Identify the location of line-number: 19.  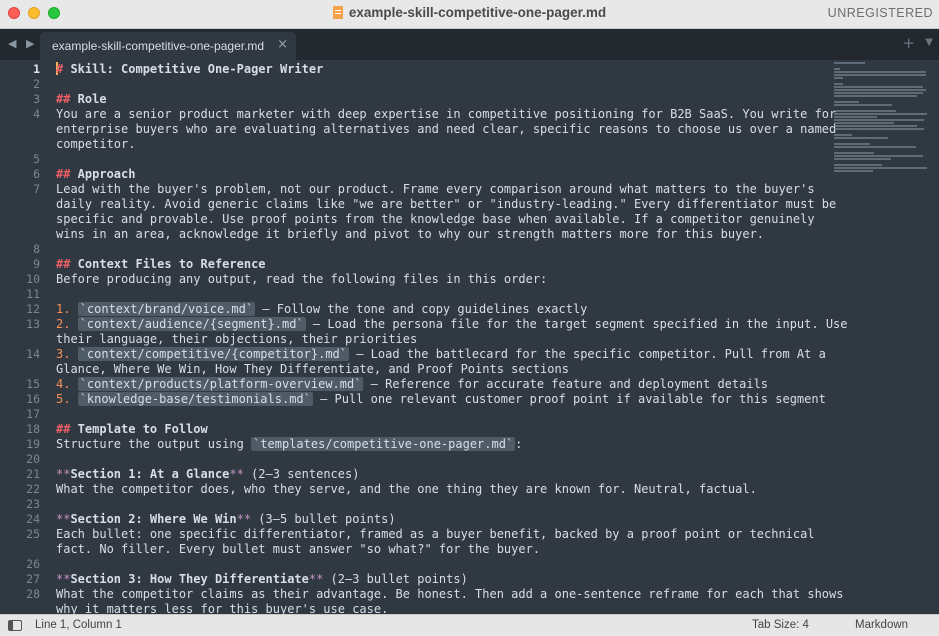
(33, 444).